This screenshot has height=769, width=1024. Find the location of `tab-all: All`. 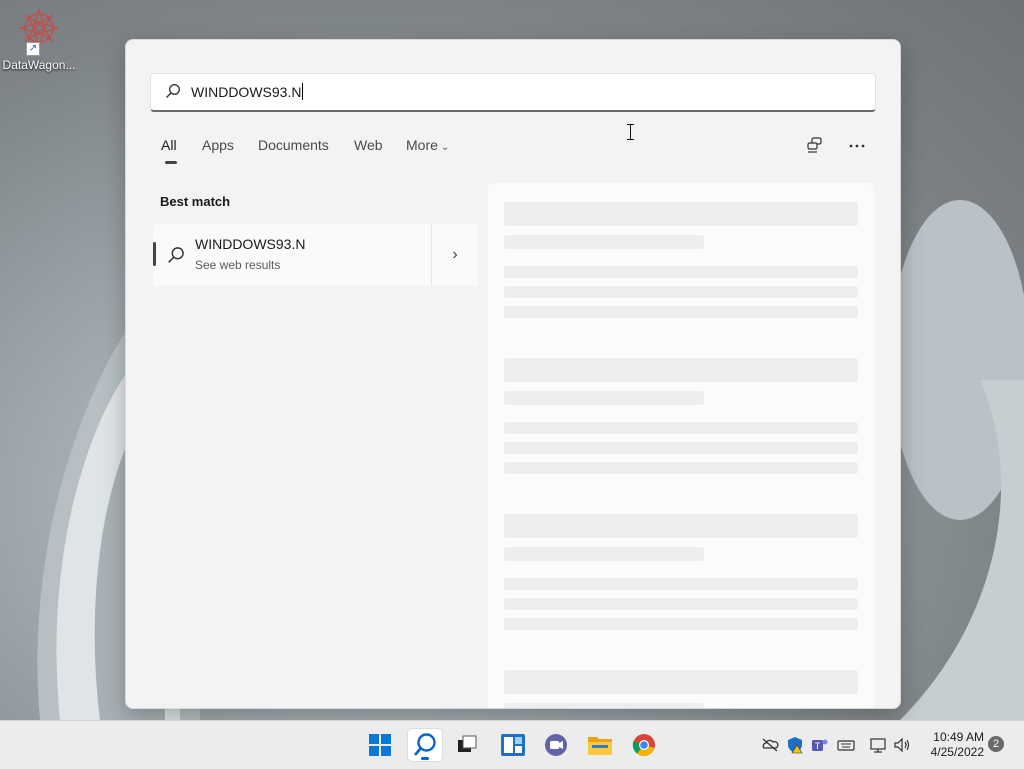

tab-all: All is located at coordinates (169, 150).